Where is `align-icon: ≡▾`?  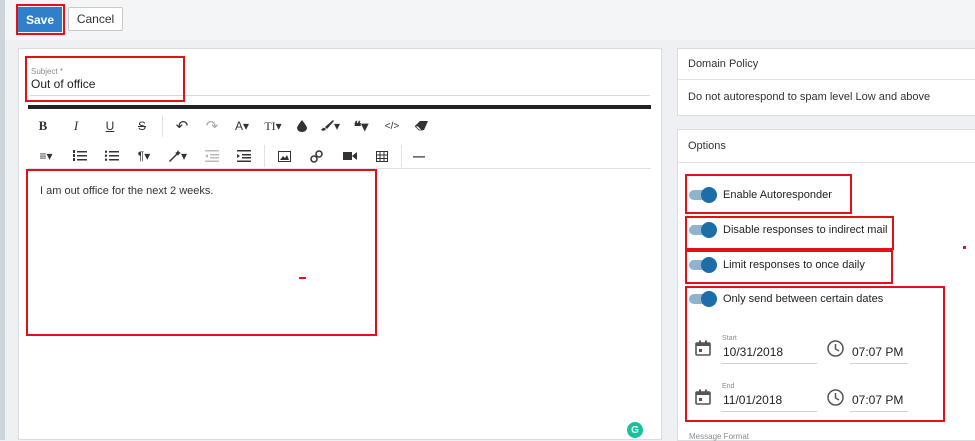 align-icon: ≡▾ is located at coordinates (46, 156).